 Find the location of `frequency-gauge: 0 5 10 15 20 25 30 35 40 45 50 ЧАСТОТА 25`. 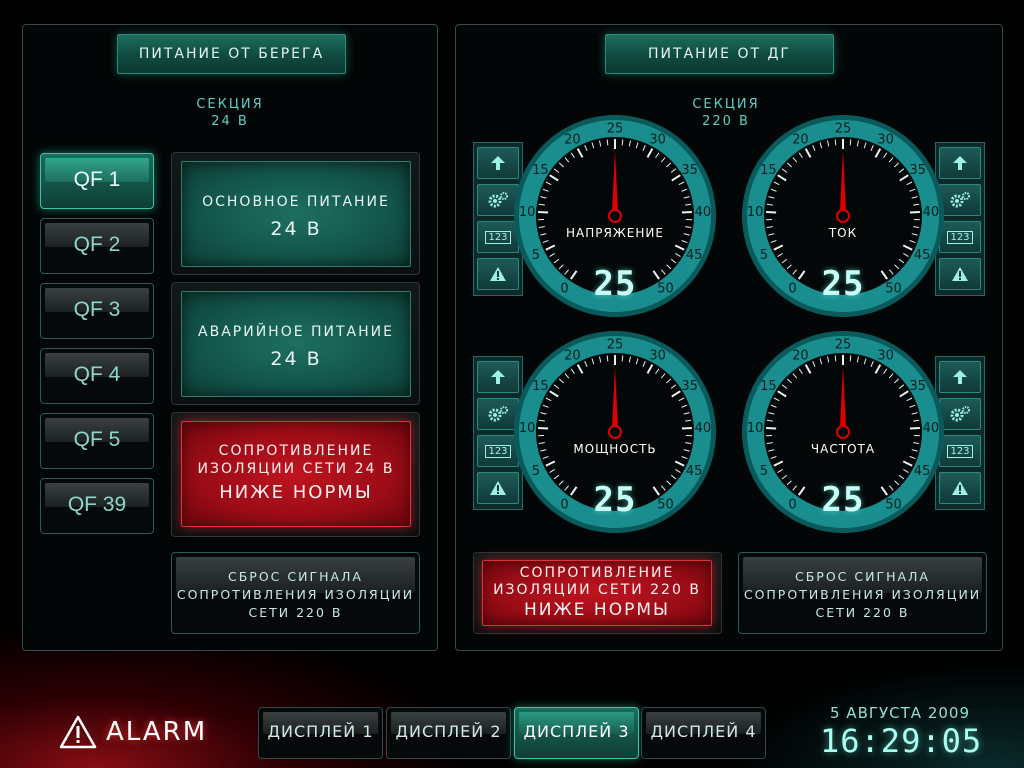

frequency-gauge: 0 5 10 15 20 25 30 35 40 45 50 ЧАСТОТА 25 is located at coordinates (843, 432).